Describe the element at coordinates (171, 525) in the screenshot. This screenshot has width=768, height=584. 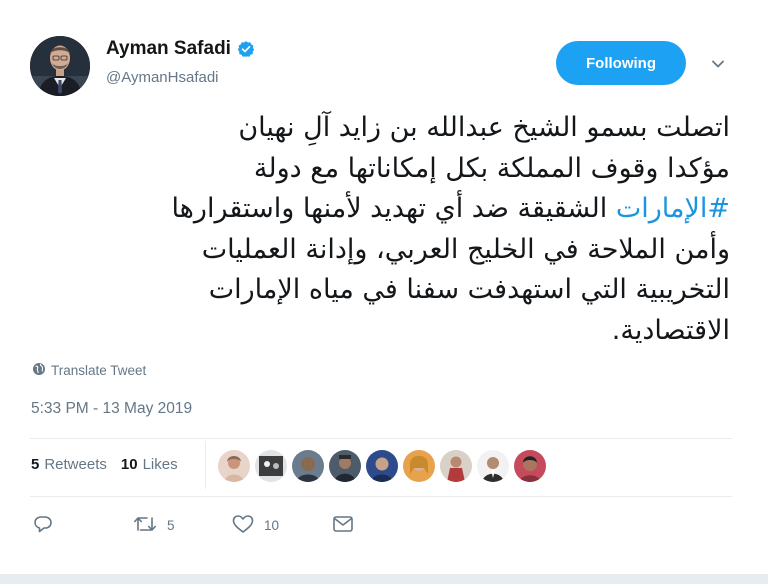
I see `retweet-count: 5` at that location.